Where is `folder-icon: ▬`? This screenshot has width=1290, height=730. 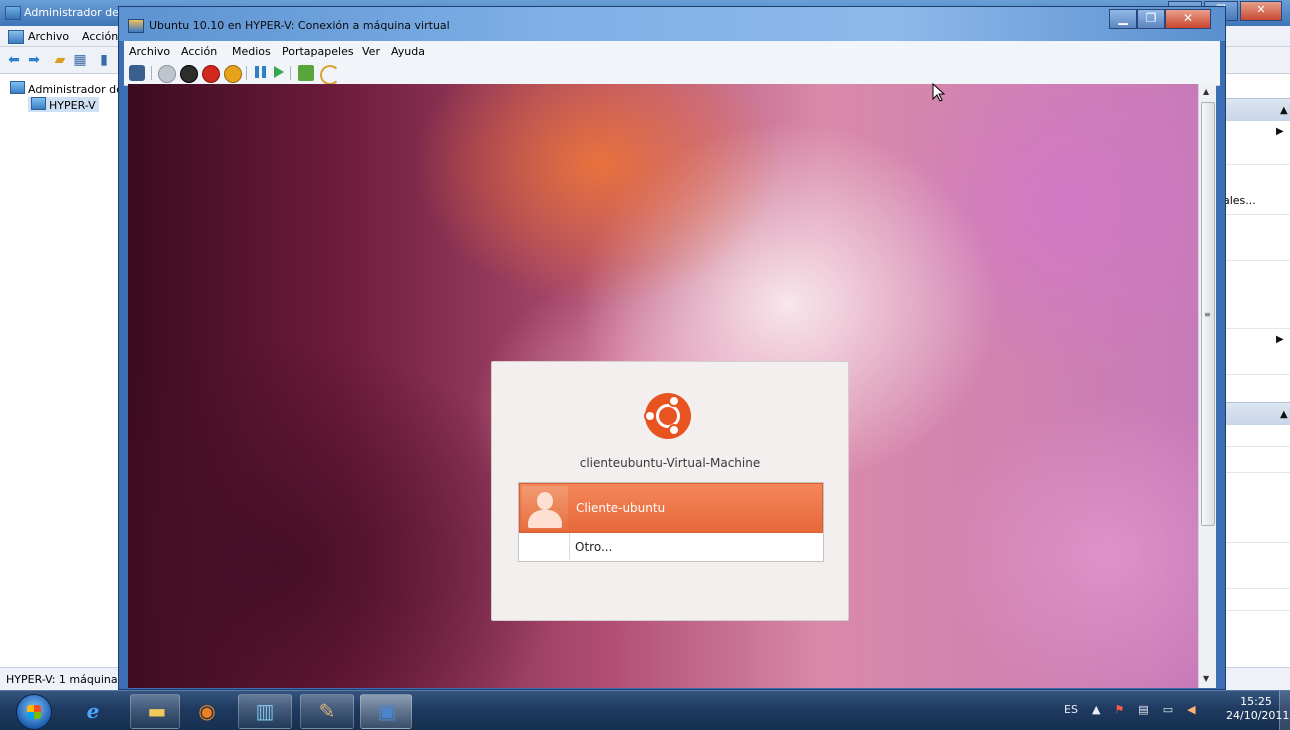 folder-icon: ▬ is located at coordinates (157, 711).